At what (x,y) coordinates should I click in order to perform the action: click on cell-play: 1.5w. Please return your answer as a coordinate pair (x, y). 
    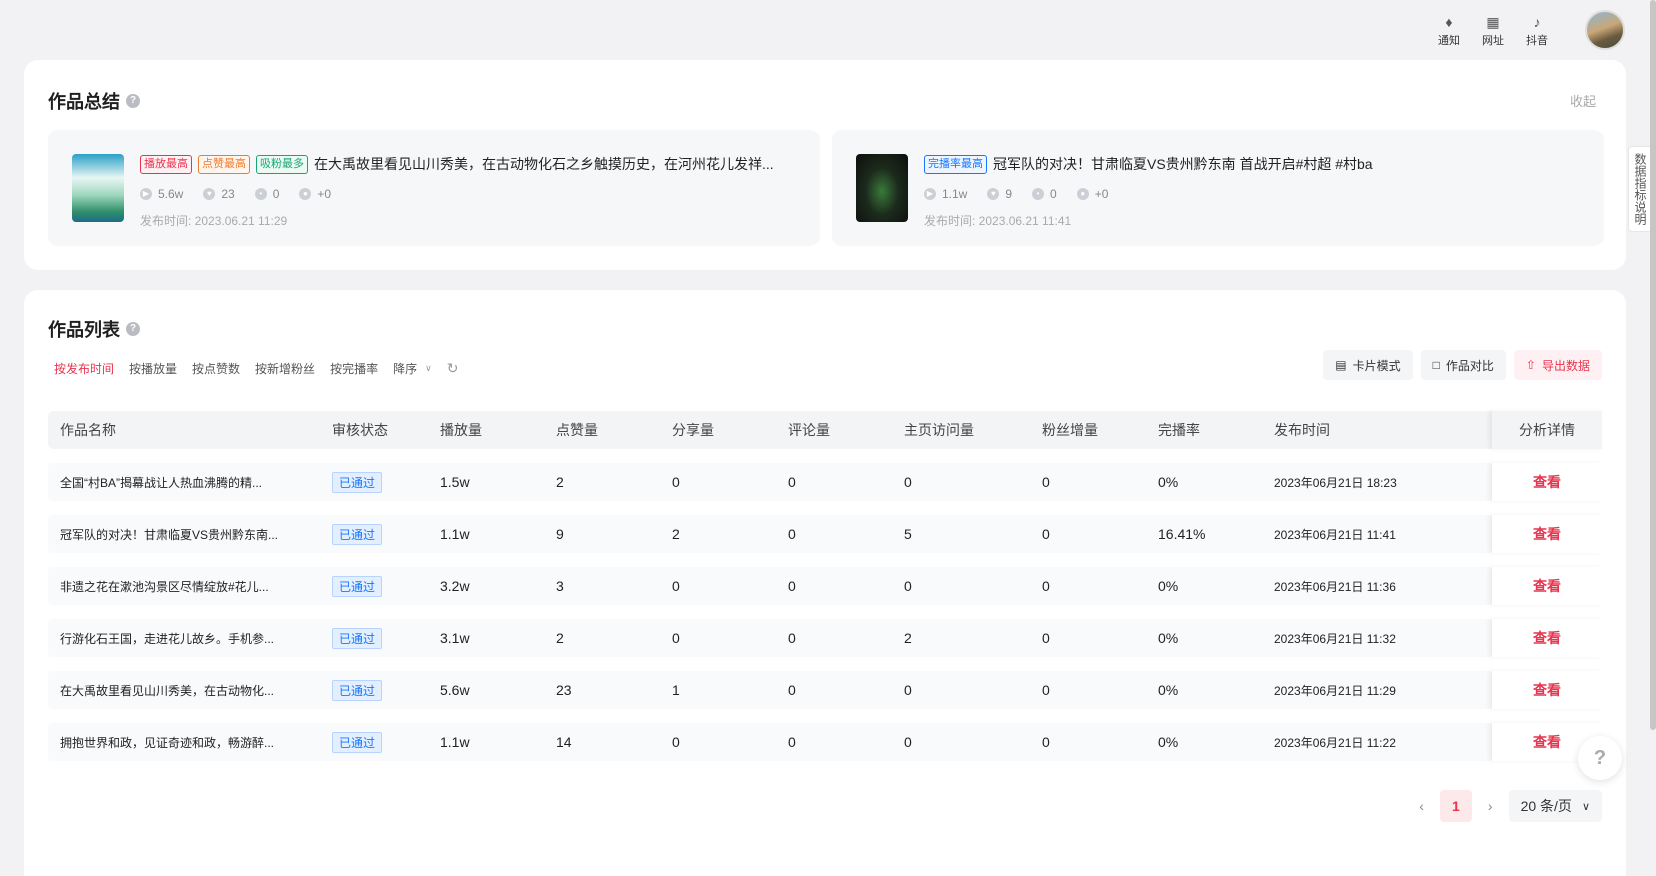
    Looking at the image, I should click on (455, 482).